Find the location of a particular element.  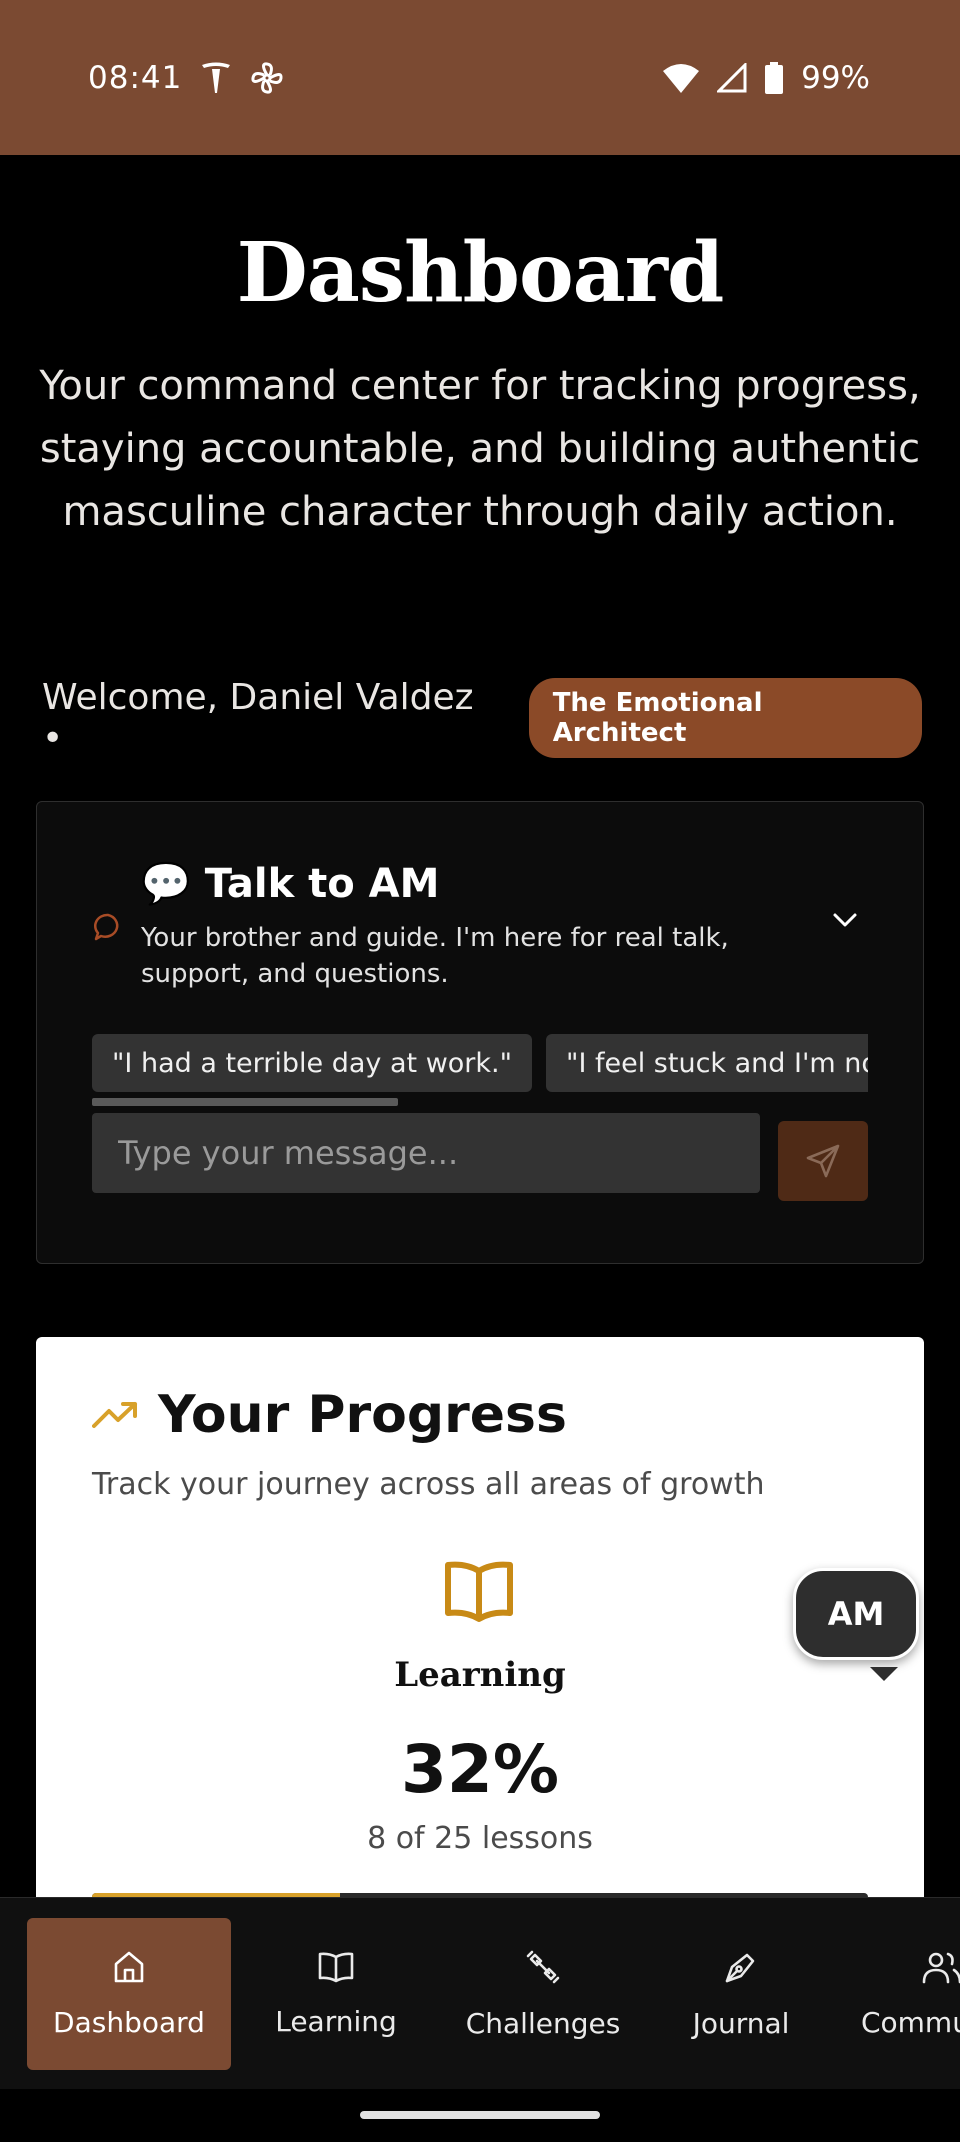

trending-up-icon is located at coordinates (114, 1415).